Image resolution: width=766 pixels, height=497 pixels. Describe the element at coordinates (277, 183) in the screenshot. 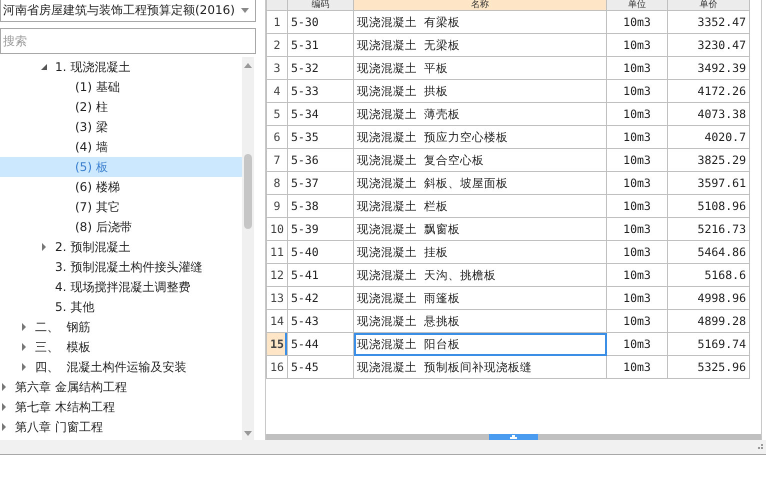

I see `row-number: 8` at that location.